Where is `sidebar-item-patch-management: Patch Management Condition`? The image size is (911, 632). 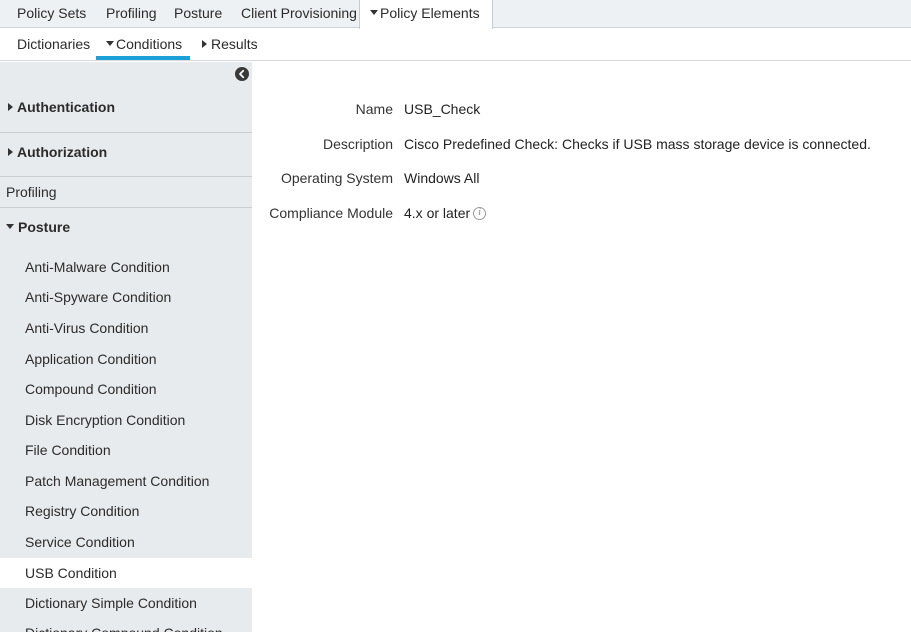
sidebar-item-patch-management: Patch Management Condition is located at coordinates (126, 481).